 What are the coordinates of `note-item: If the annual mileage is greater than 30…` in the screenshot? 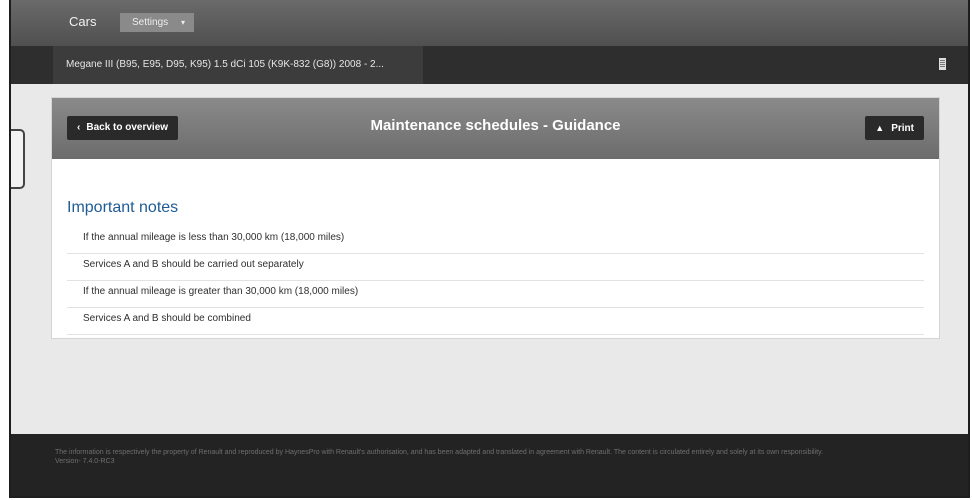 It's located at (495, 294).